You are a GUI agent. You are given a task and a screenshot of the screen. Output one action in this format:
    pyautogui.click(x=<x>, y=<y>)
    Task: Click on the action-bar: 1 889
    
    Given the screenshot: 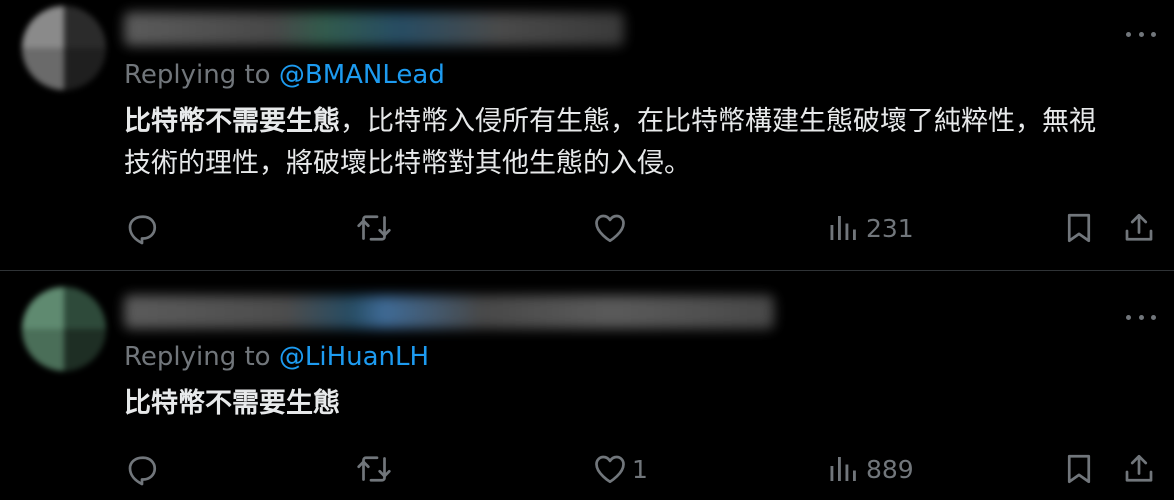 What is the action you would take?
    pyautogui.click(x=644, y=469)
    